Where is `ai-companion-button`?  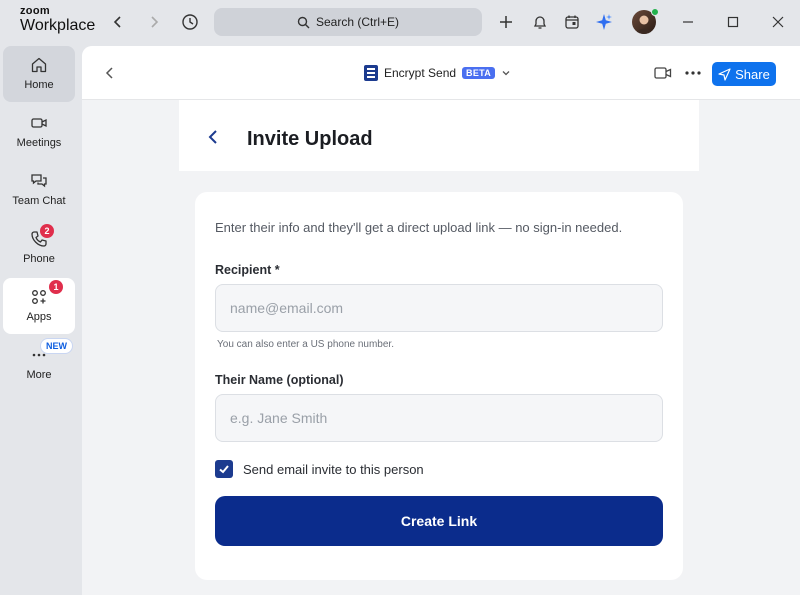
ai-companion-button is located at coordinates (604, 22).